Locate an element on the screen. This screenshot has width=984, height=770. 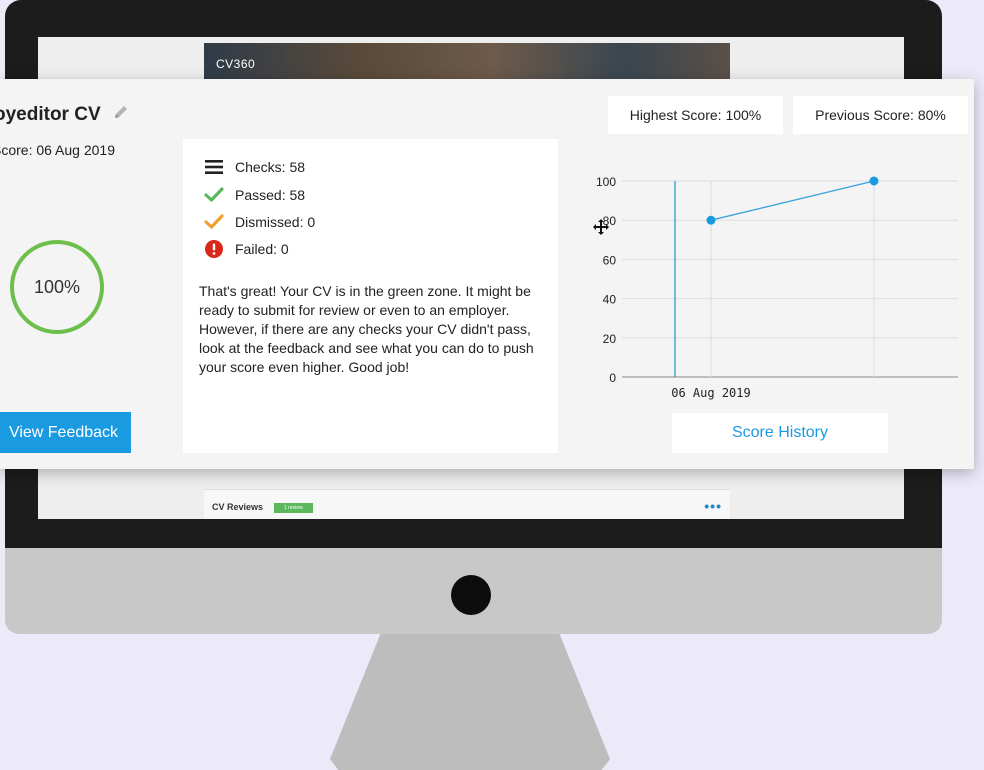
score-chart: 02040608010006 Aug 2019 is located at coordinates (777, 287).